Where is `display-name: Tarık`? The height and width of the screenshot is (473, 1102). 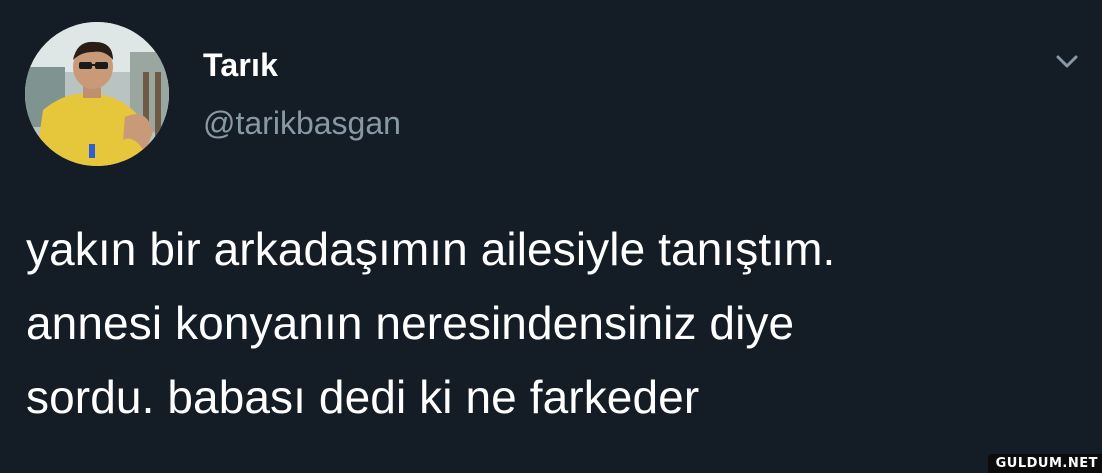 display-name: Tarık is located at coordinates (240, 65).